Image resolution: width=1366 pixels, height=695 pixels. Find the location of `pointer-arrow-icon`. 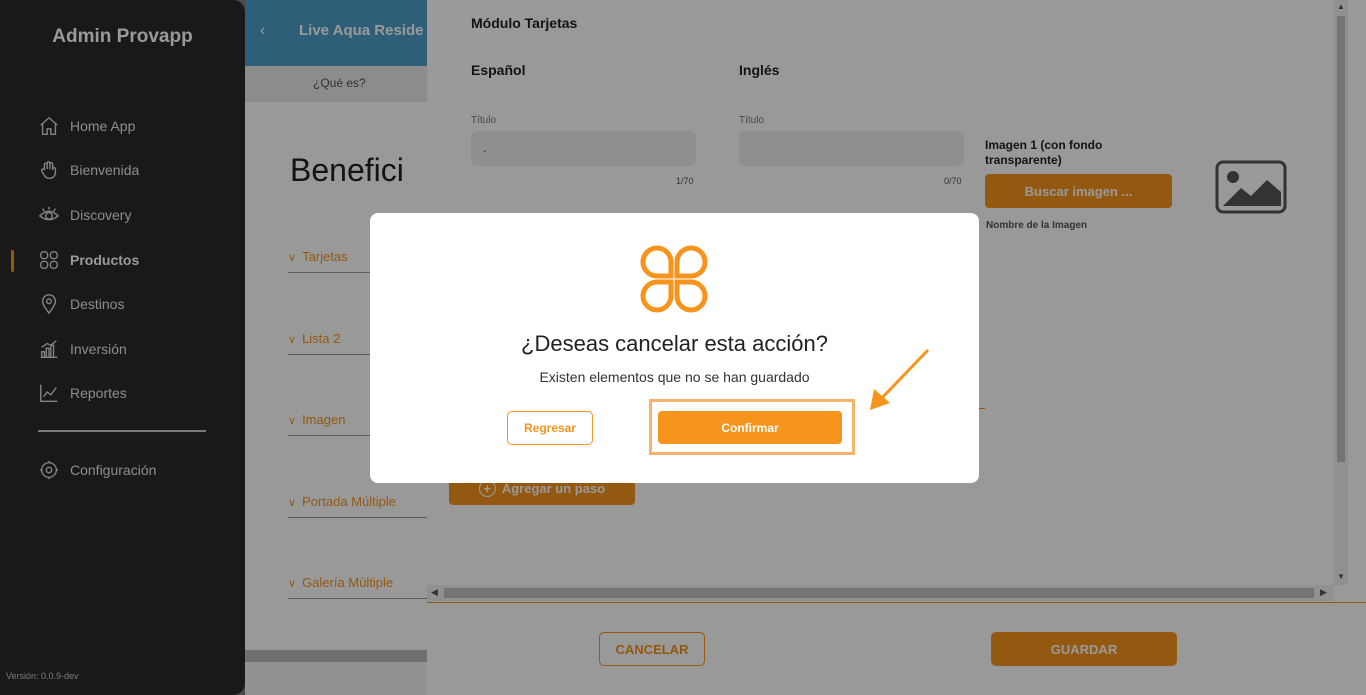

pointer-arrow-icon is located at coordinates (900, 379).